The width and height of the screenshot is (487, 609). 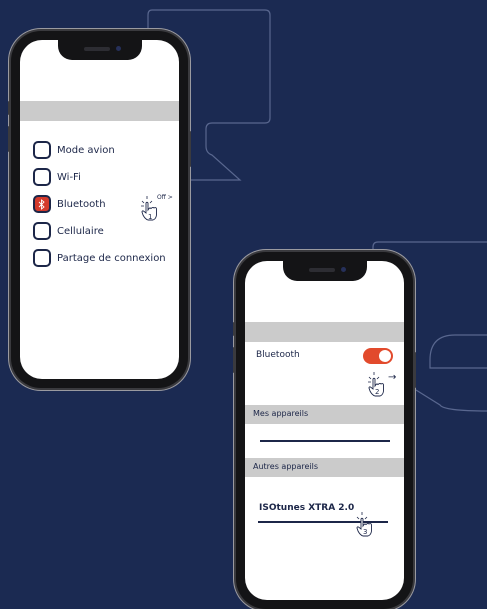 I want to click on tap-hint-off: Off >, so click(x=165, y=197).